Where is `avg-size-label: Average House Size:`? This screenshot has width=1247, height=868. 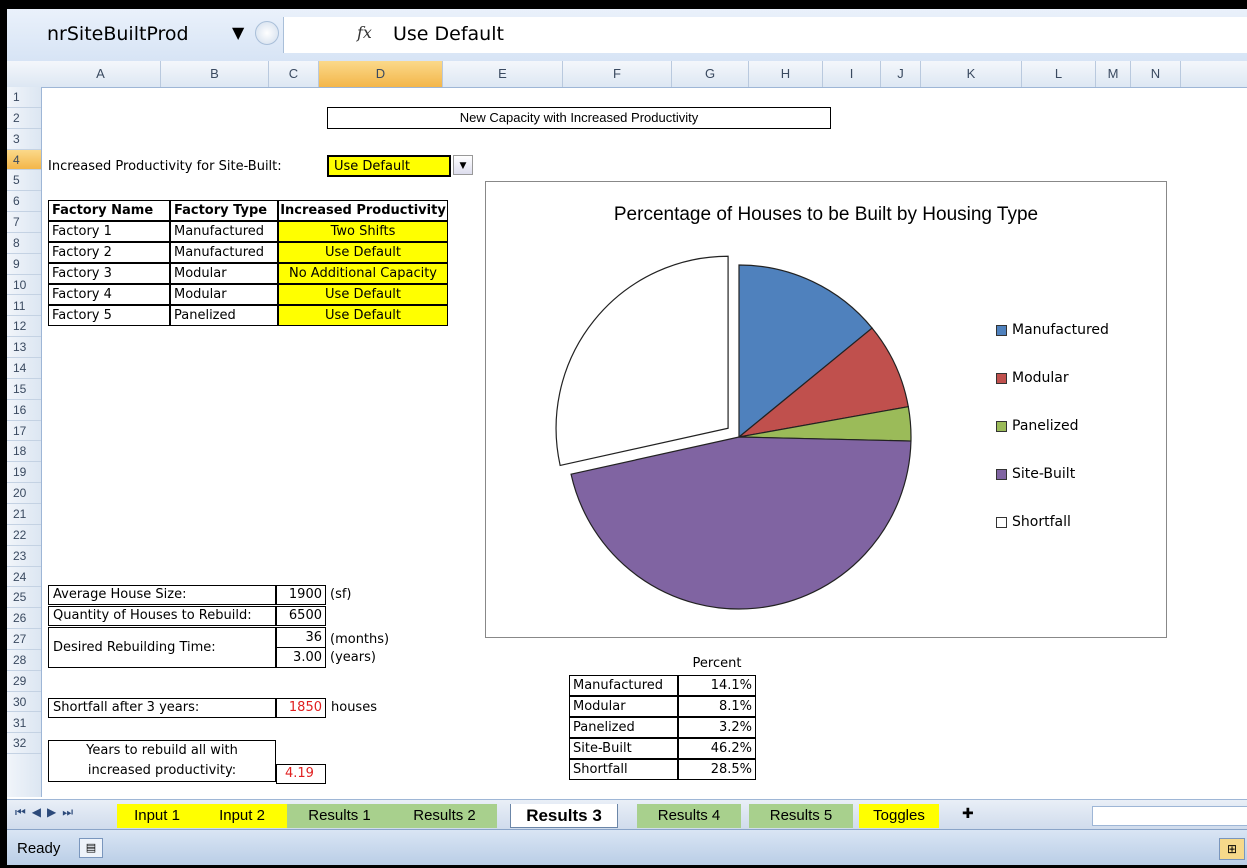 avg-size-label: Average House Size: is located at coordinates (162, 595).